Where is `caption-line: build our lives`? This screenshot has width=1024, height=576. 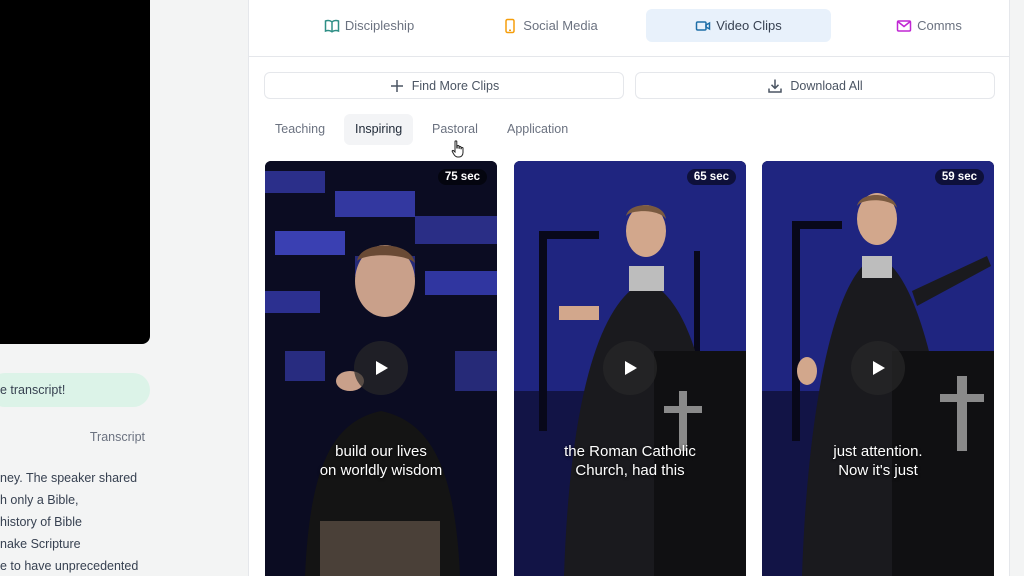 caption-line: build our lives is located at coordinates (381, 451).